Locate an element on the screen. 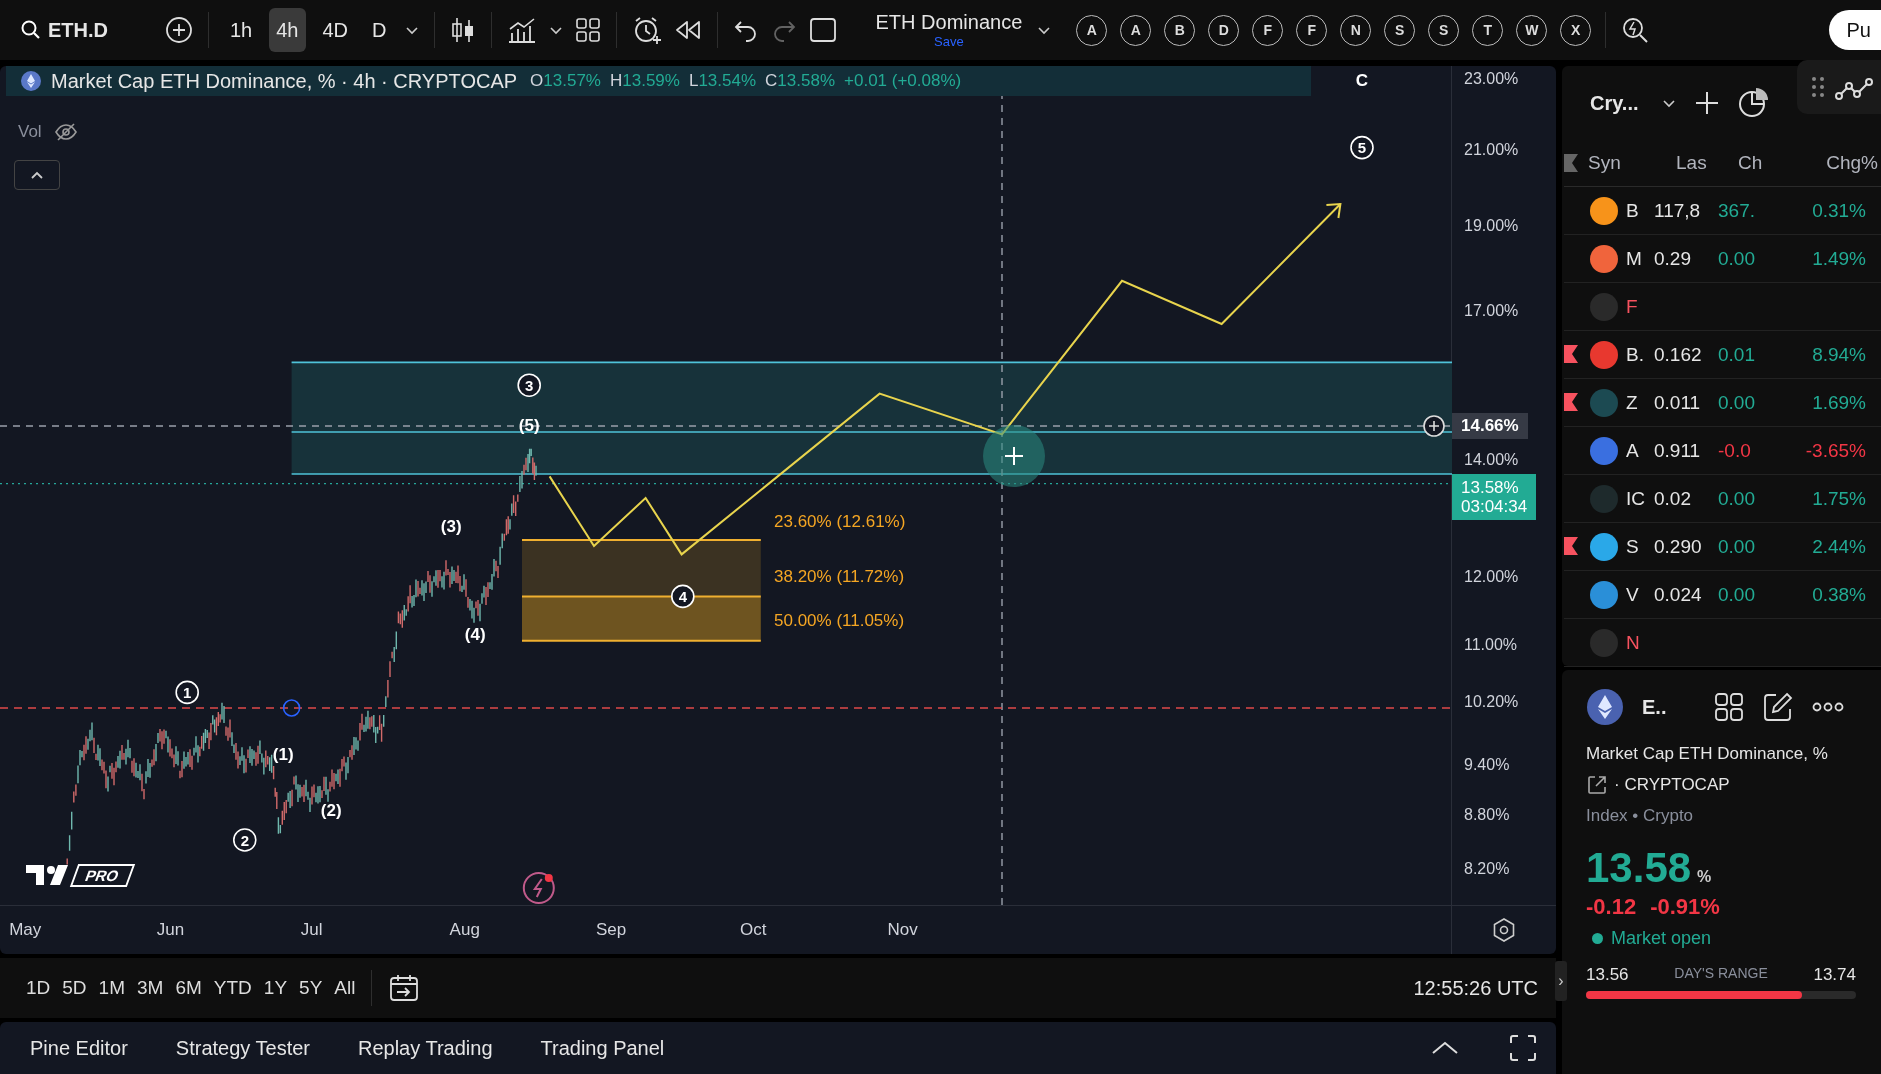  range-button: 1Y is located at coordinates (275, 988).